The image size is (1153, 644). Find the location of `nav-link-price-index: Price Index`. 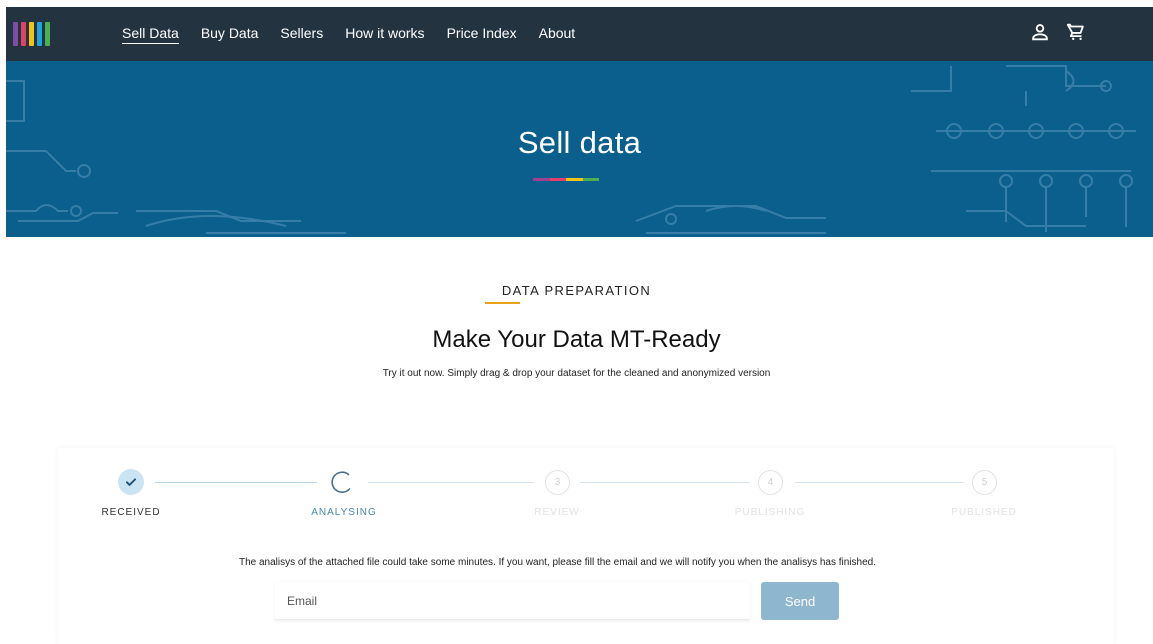

nav-link-price-index: Price Index is located at coordinates (482, 34).